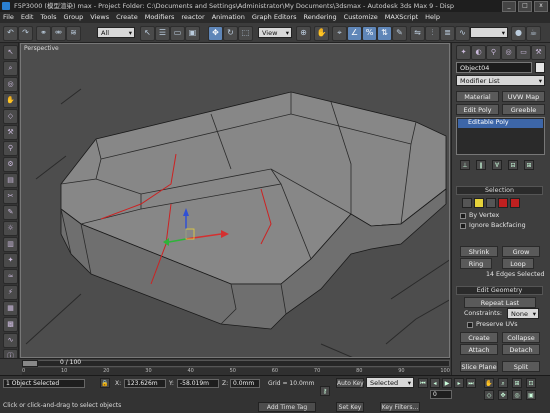 This screenshot has width=550, height=413. I want to click on maximize-button: □, so click(525, 6).